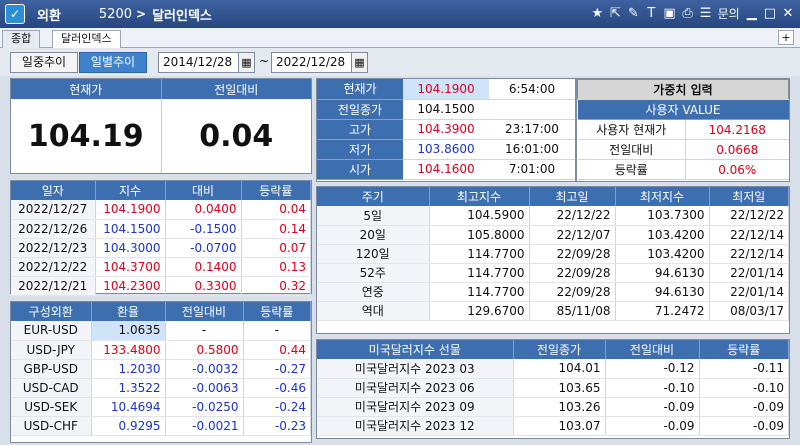 The height and width of the screenshot is (445, 800). What do you see at coordinates (373, 235) in the screenshot?
I see `table-cell: 20일` at bounding box center [373, 235].